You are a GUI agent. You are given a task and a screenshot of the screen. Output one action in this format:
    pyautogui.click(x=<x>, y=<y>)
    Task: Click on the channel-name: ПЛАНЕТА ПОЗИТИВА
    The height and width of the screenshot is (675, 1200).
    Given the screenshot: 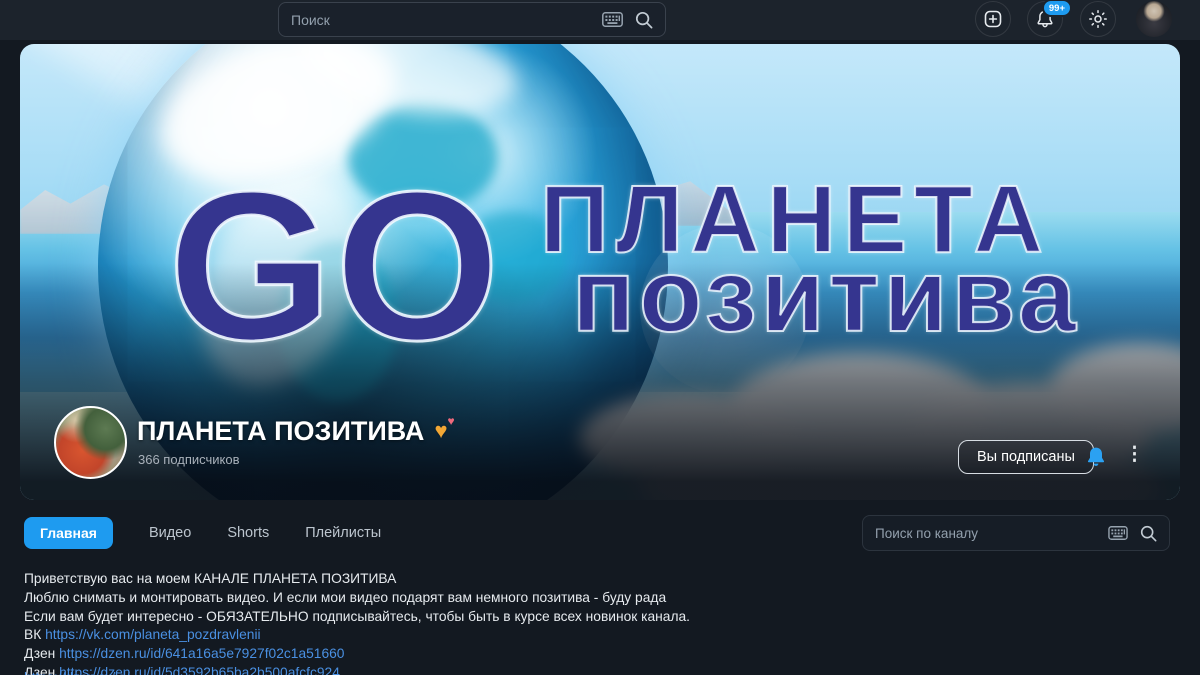 What is the action you would take?
    pyautogui.click(x=281, y=431)
    